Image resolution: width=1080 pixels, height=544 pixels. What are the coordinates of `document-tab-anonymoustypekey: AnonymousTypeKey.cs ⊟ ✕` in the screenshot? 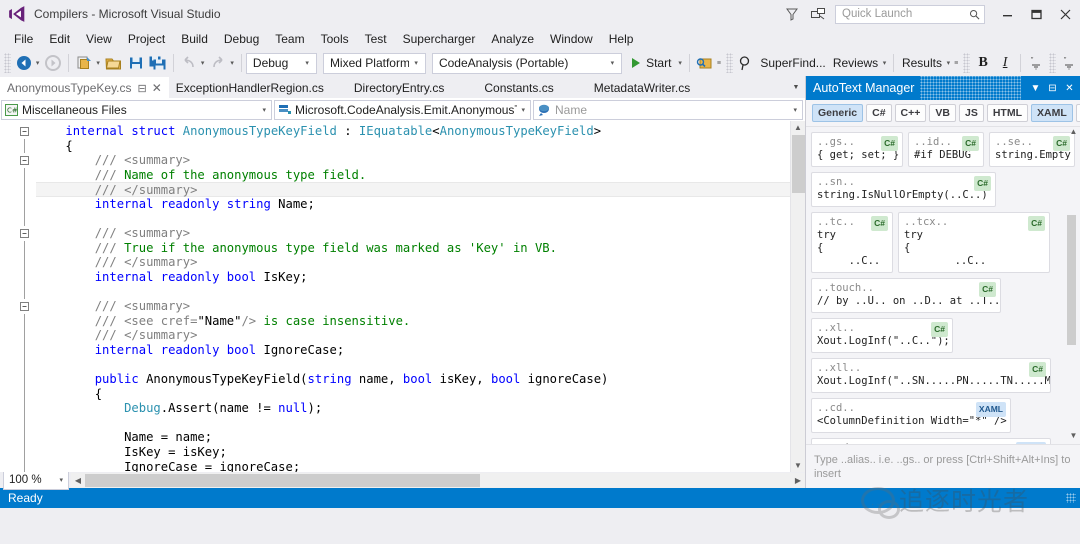 It's located at (84, 87).